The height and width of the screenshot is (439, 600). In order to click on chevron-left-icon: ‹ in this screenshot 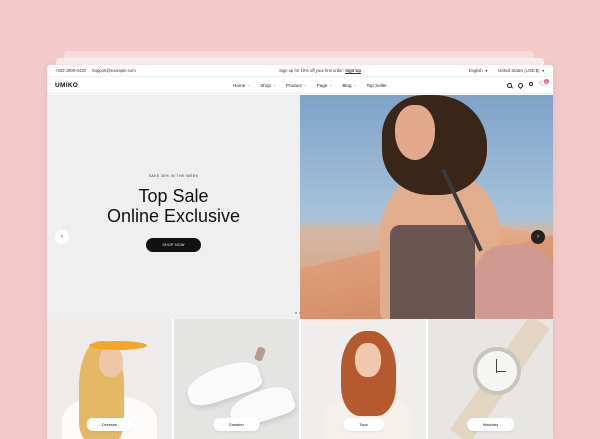, I will do `click(62, 237)`.